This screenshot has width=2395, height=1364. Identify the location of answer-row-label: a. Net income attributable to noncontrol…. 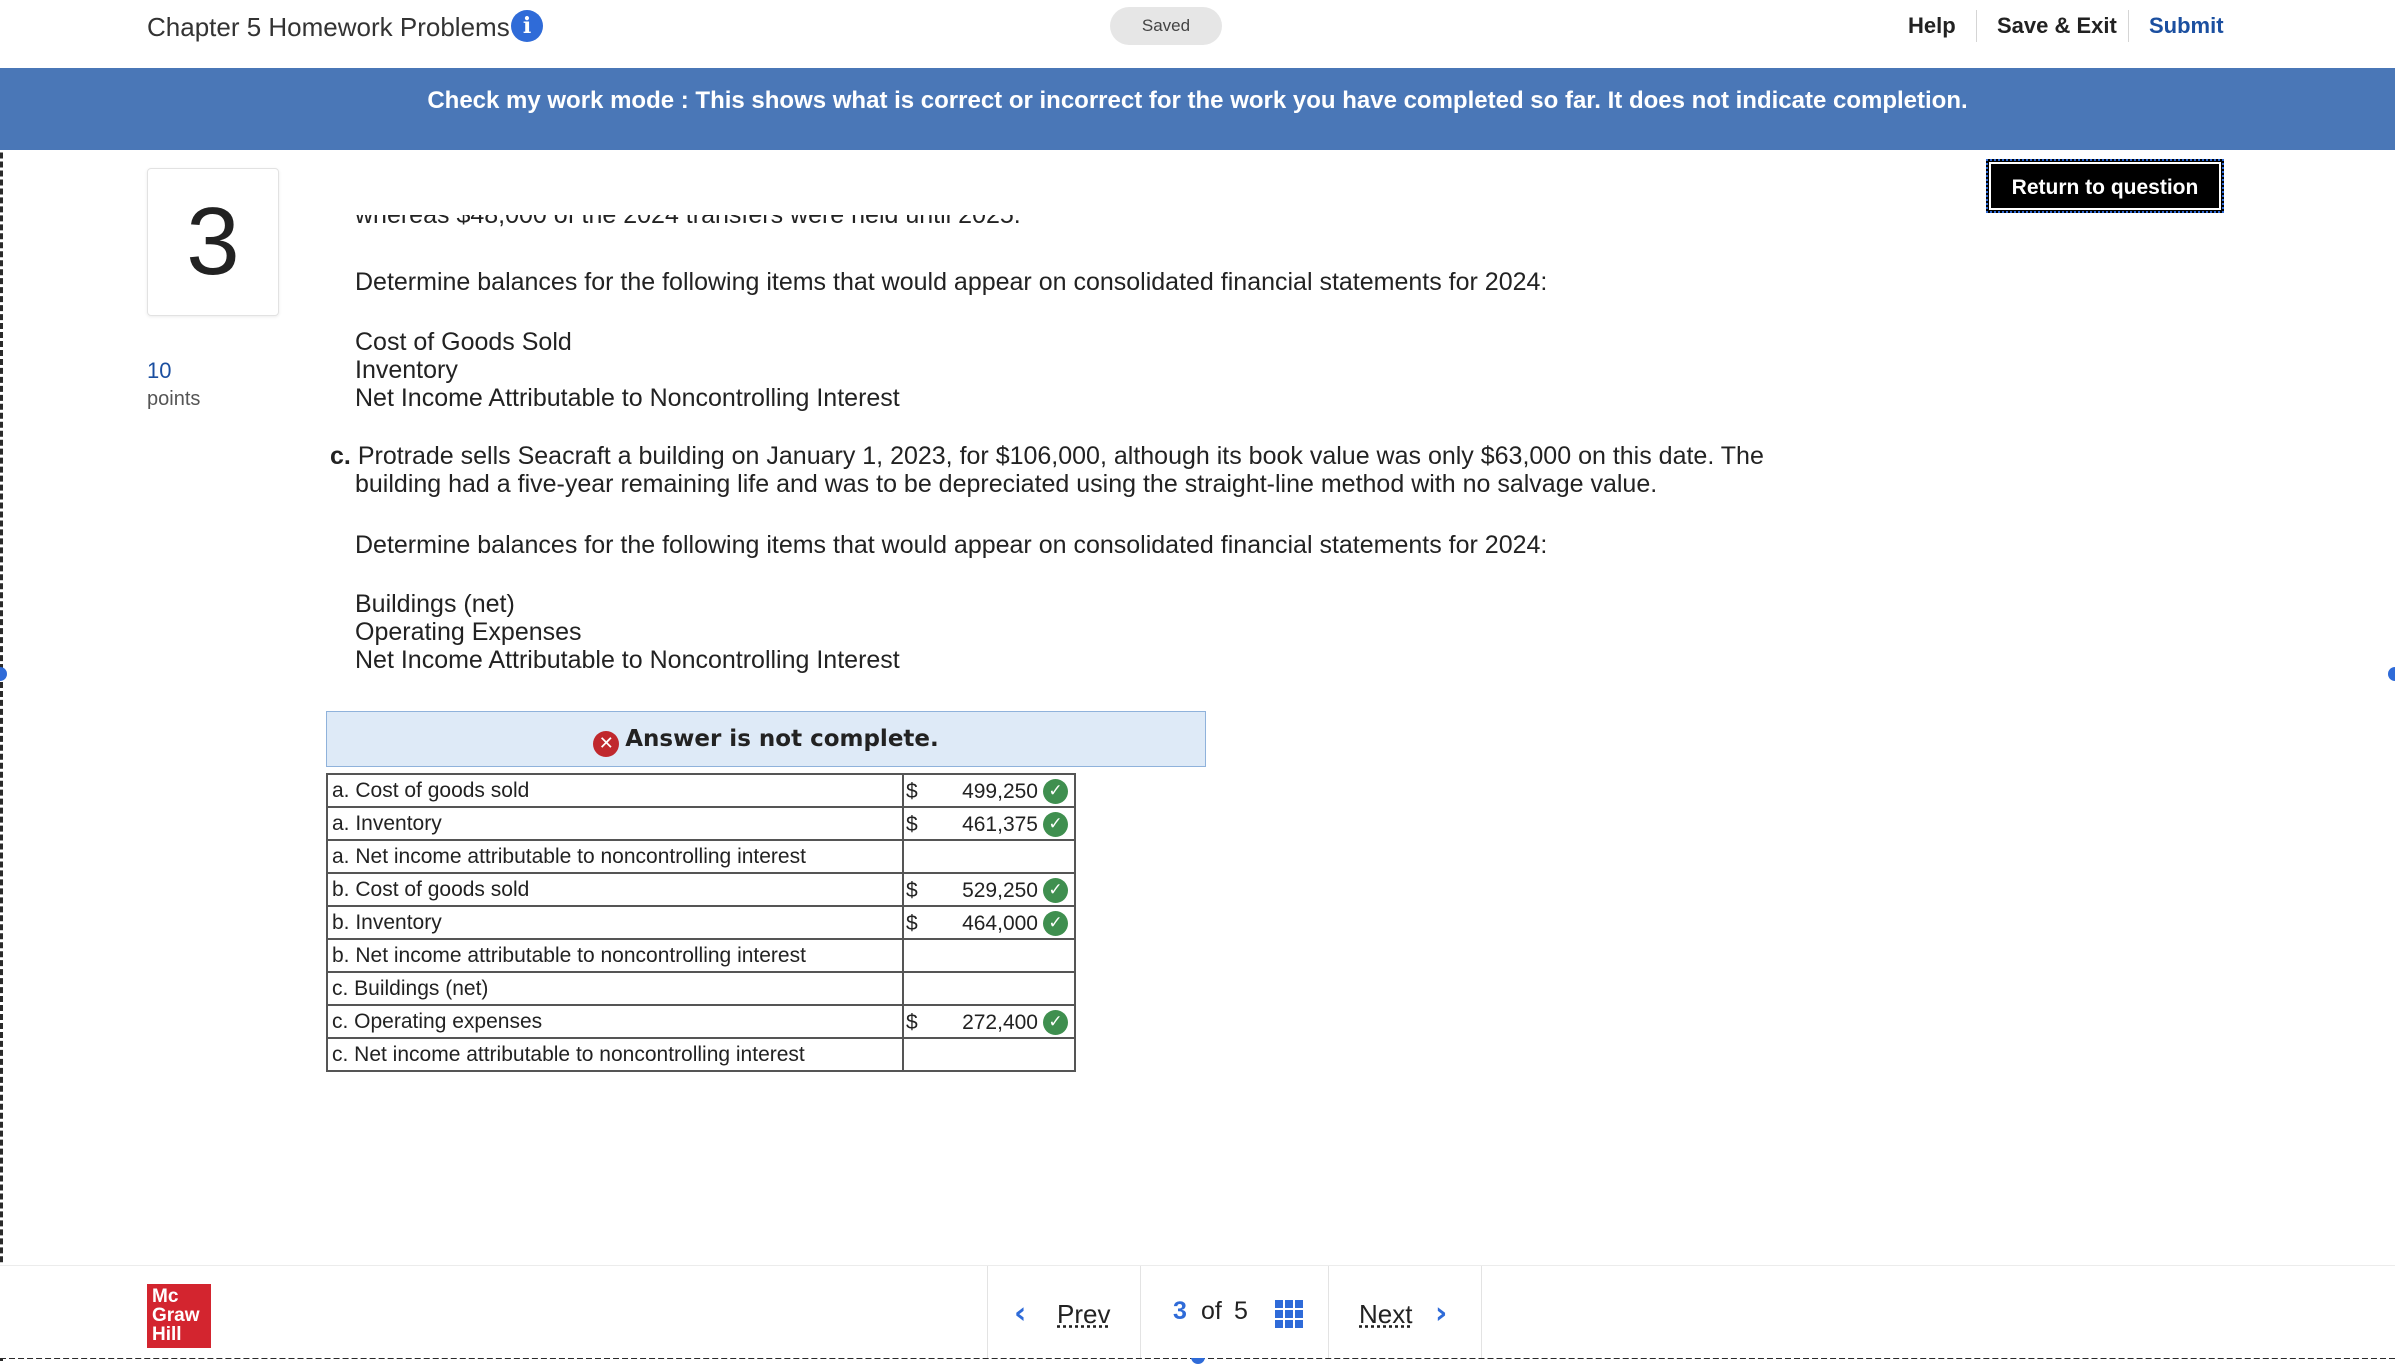
(615, 856).